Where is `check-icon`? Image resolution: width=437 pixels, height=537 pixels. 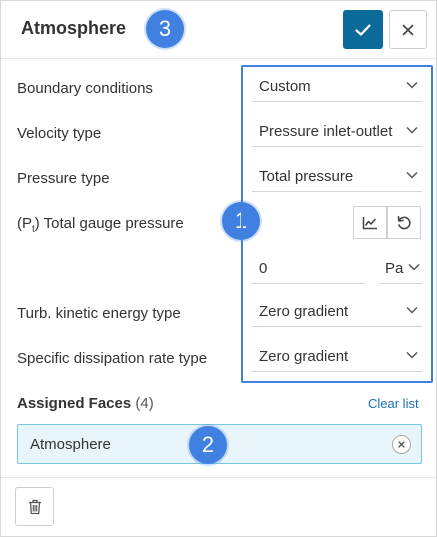 check-icon is located at coordinates (363, 29).